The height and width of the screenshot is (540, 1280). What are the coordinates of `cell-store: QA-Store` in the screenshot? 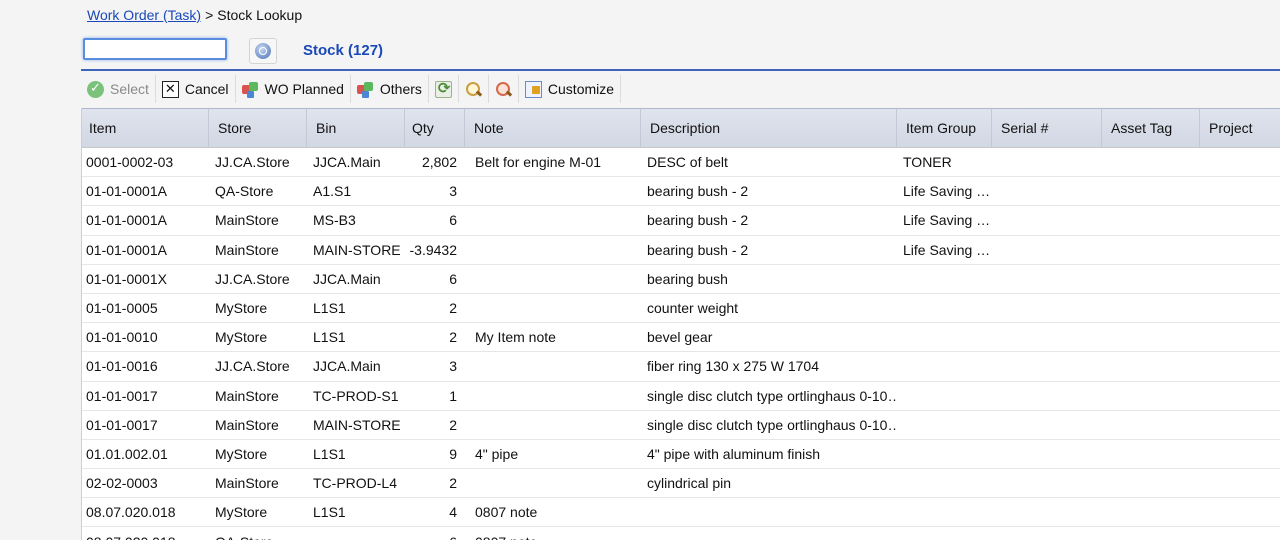 It's located at (244, 191).